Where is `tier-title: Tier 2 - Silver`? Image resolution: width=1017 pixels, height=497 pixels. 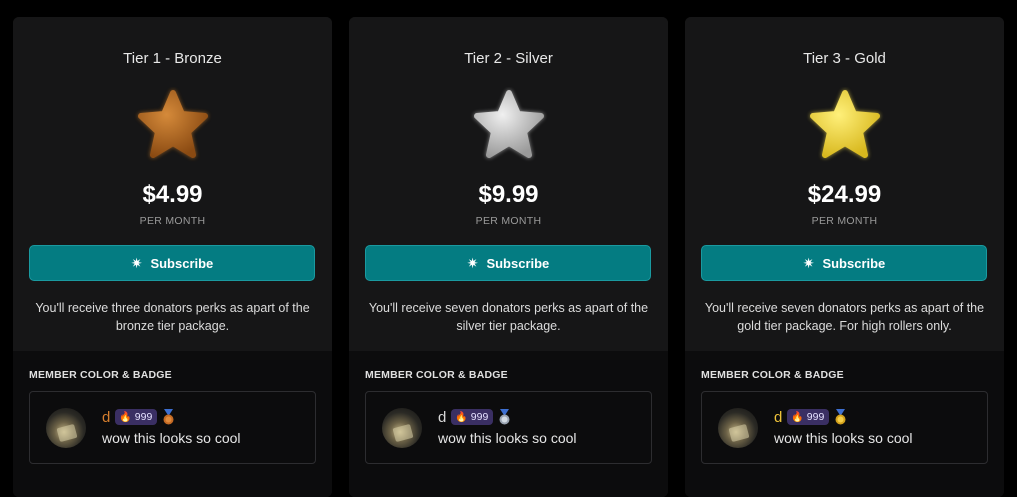
tier-title: Tier 2 - Silver is located at coordinates (508, 58).